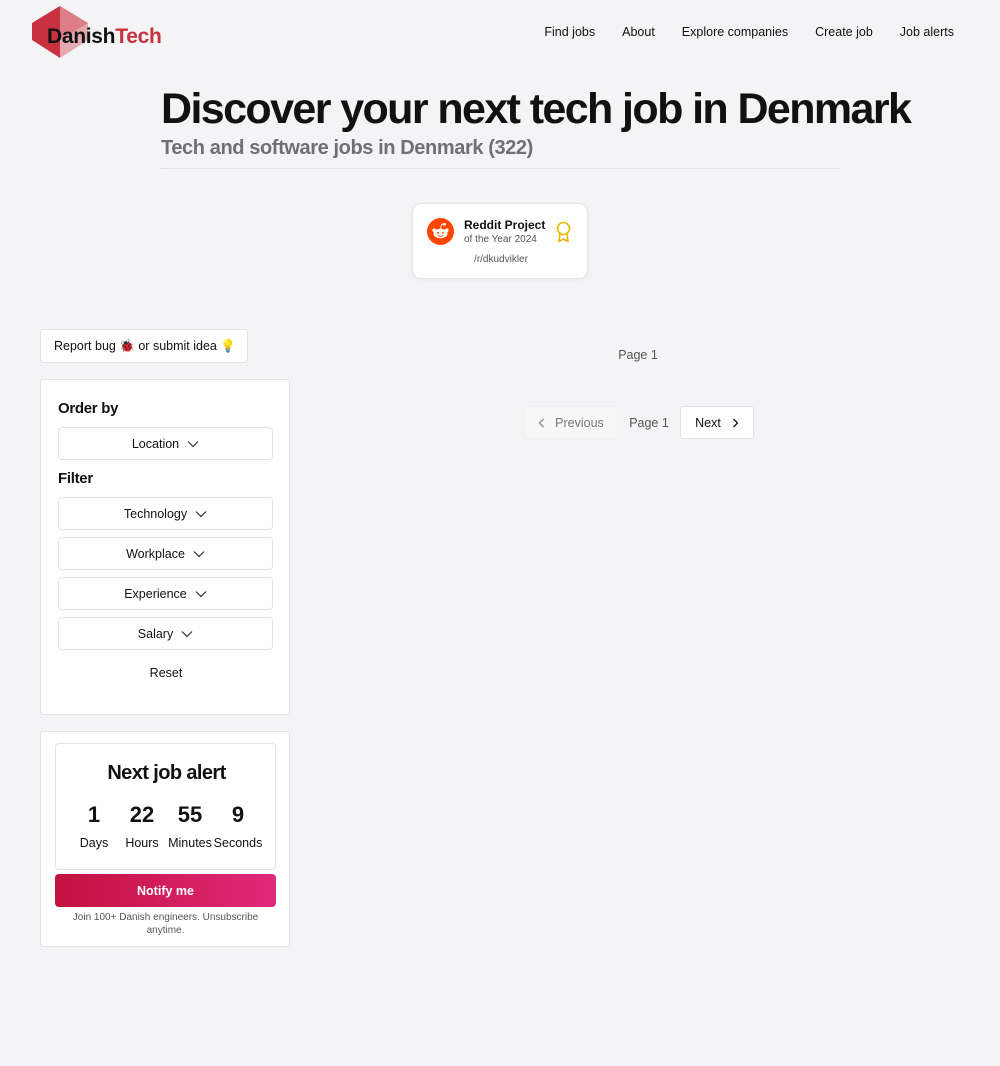 Image resolution: width=1000 pixels, height=1066 pixels. Describe the element at coordinates (735, 32) in the screenshot. I see `nav-explore-companies: Explore companies` at that location.